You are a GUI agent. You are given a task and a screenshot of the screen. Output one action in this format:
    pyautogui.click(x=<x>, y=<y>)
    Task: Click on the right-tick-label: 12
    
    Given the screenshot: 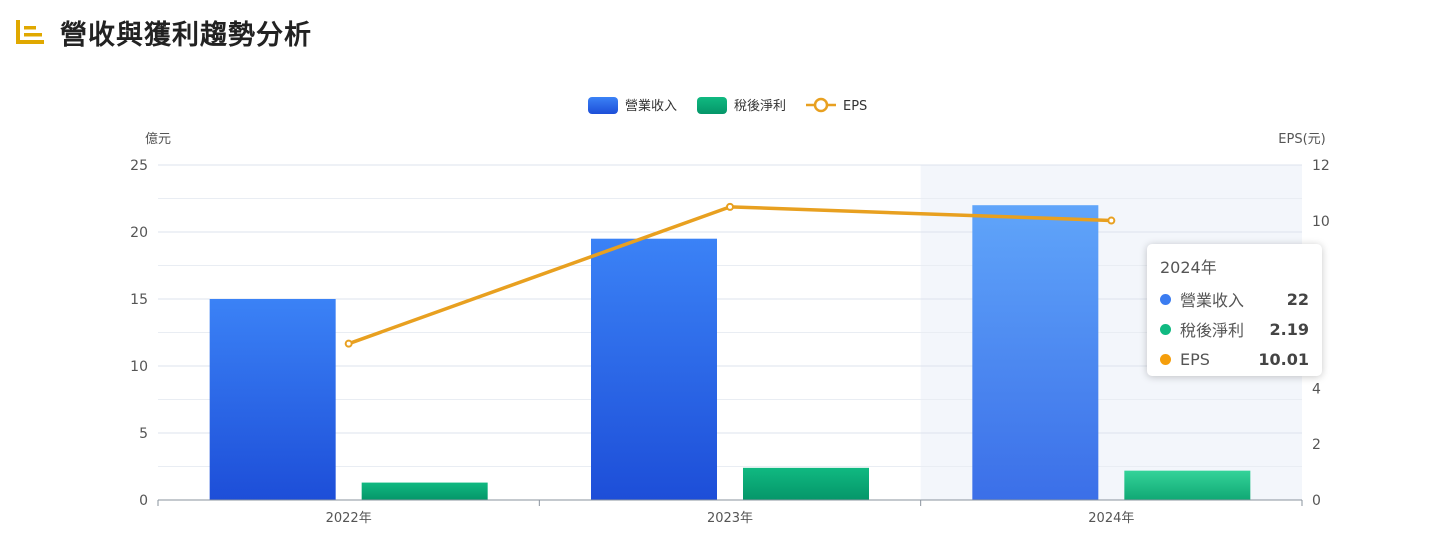 What is the action you would take?
    pyautogui.click(x=1321, y=166)
    